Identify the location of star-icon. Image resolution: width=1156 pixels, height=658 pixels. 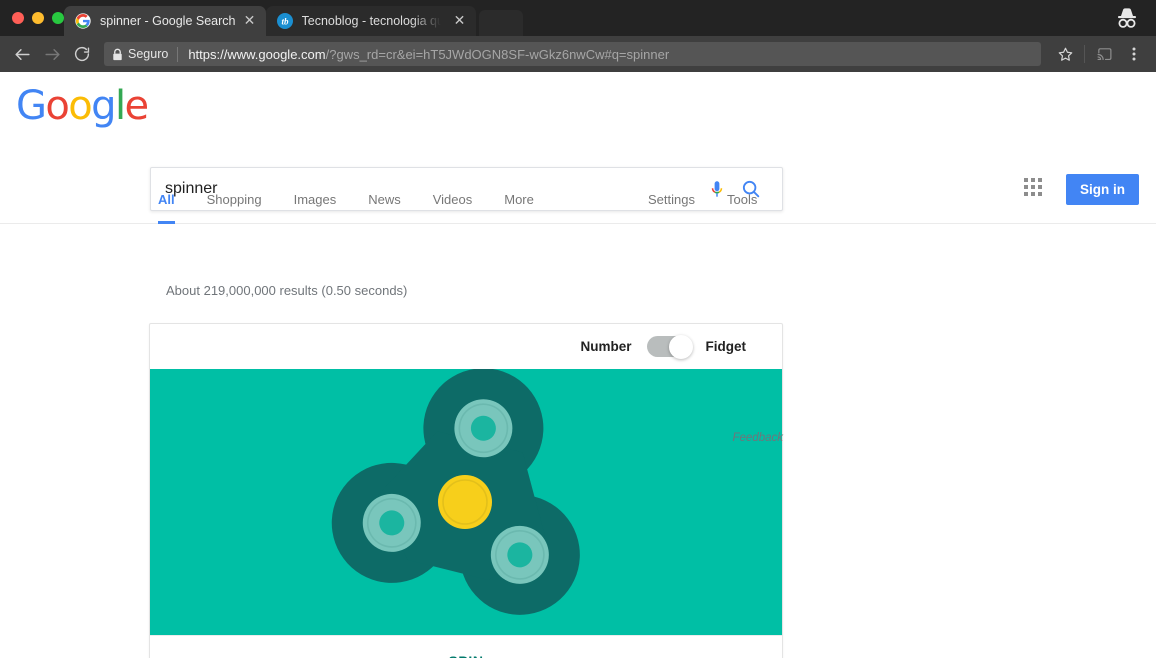
(1065, 54).